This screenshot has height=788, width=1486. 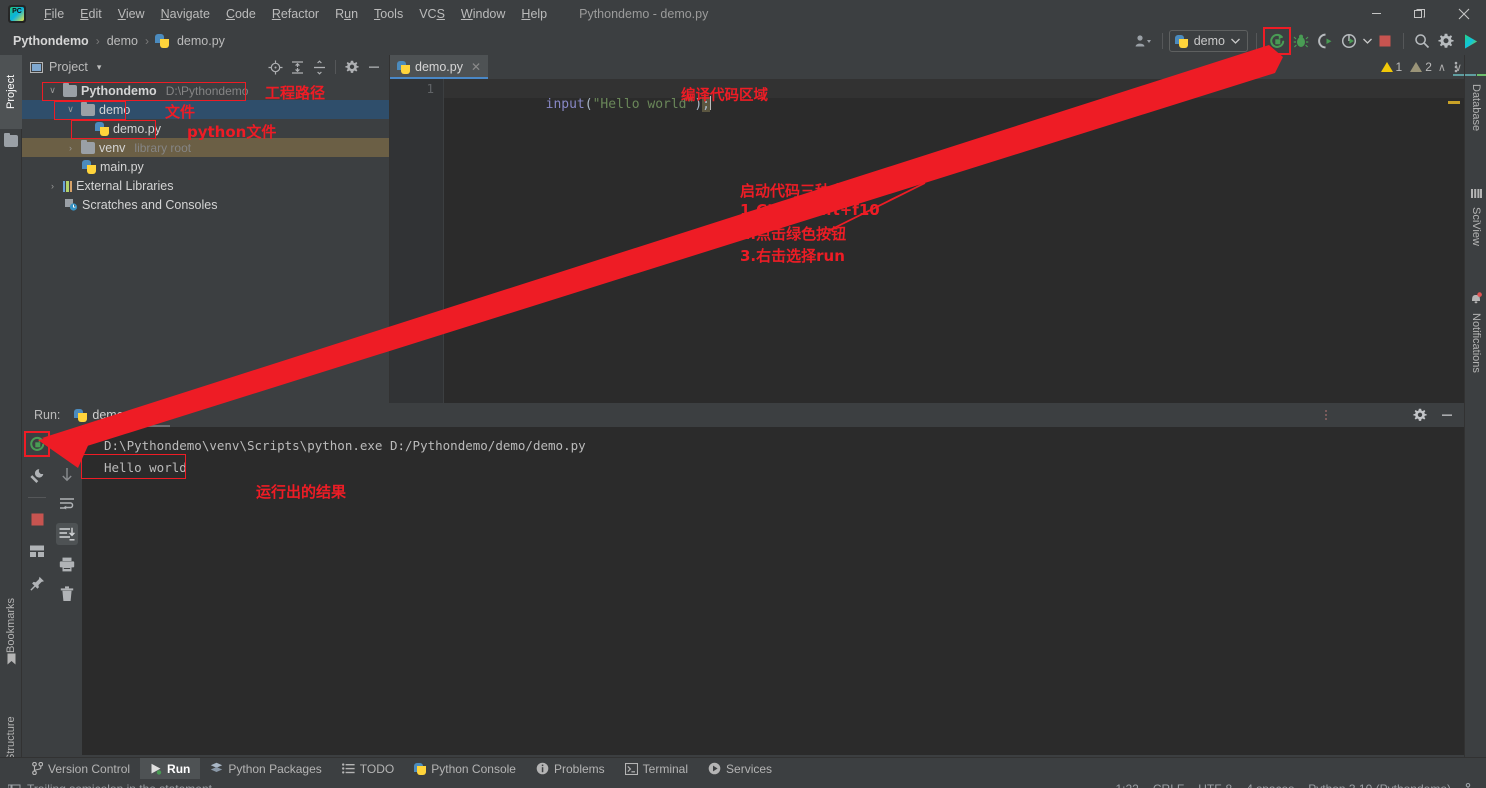 I want to click on indent-setting: 4 spaces, so click(x=1270, y=785).